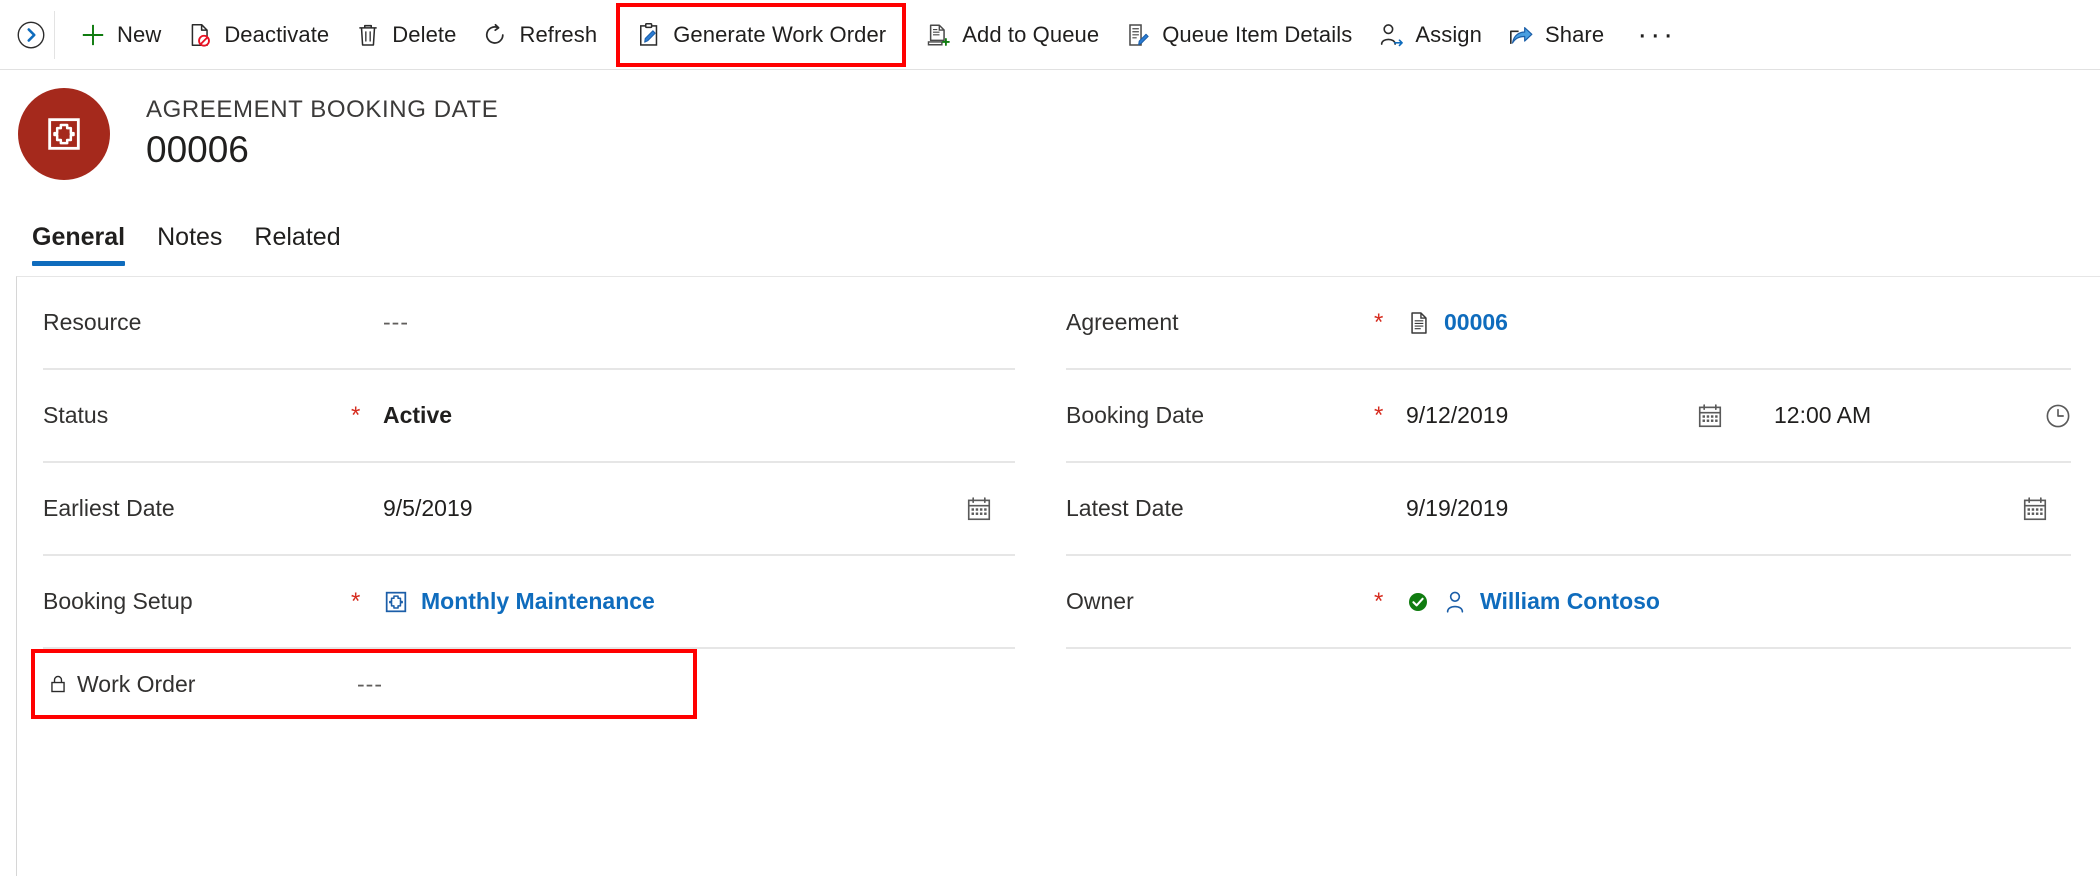 The height and width of the screenshot is (889, 2100). What do you see at coordinates (368, 35) in the screenshot?
I see `trash-icon` at bounding box center [368, 35].